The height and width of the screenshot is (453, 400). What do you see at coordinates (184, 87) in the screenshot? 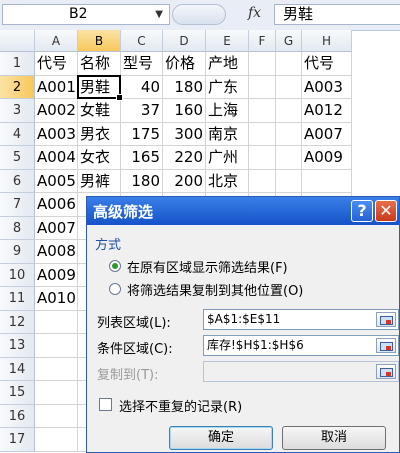
I see `cell-d2: 180` at bounding box center [184, 87].